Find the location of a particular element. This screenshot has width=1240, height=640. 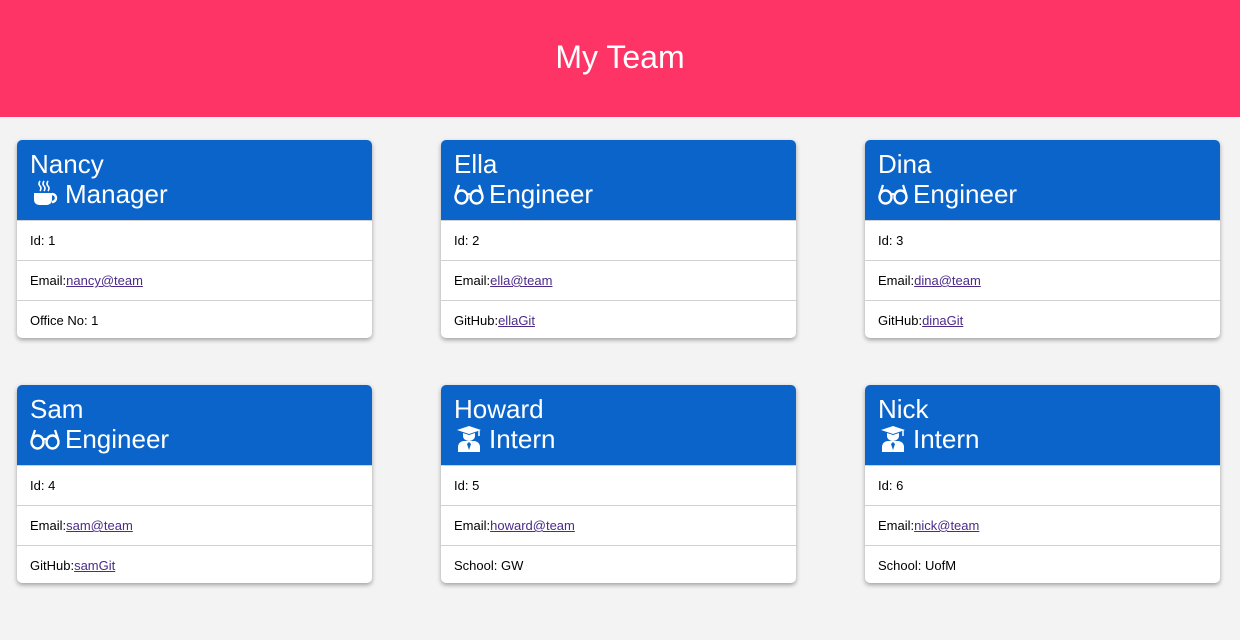

github-row: GitHub: samGit is located at coordinates (194, 564).